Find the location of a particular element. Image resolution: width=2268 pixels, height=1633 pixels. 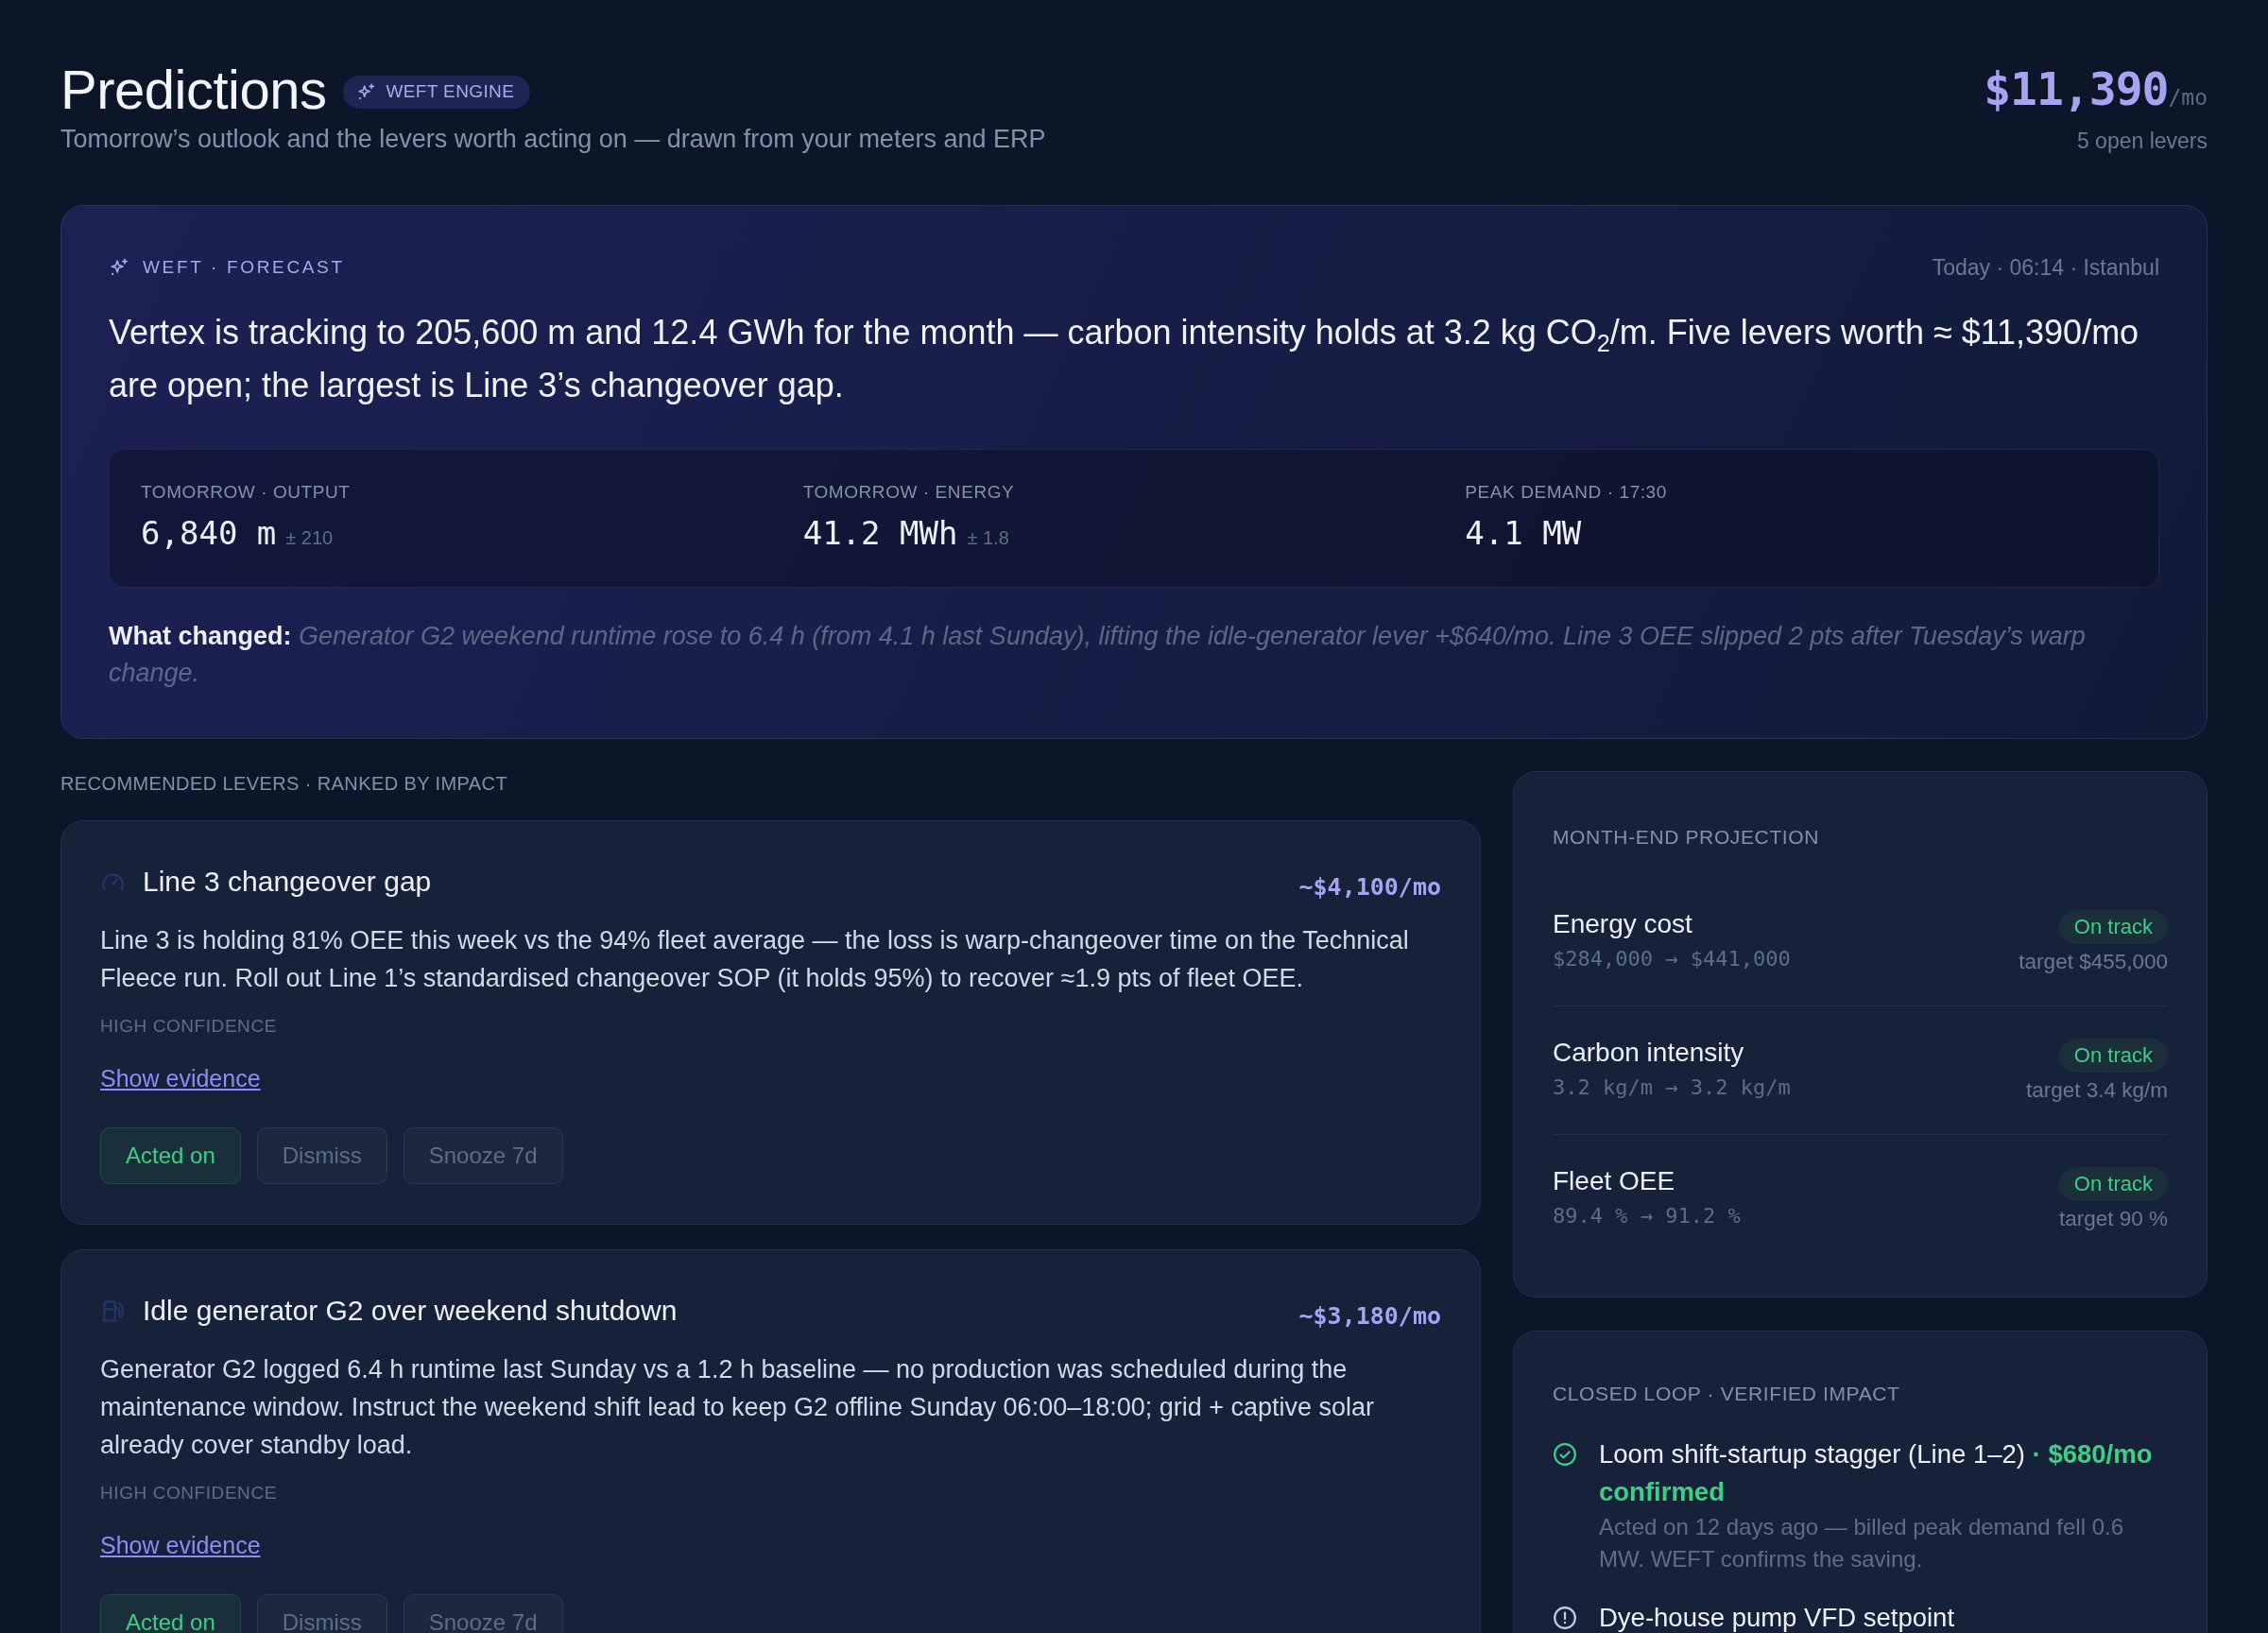

lever-description: Line 3 is holding 81% OEE this week vs the 94% fleet average — the loss is warp-changeover time on the Technical Fleece run. Roll out Line 1’s standardised changeover SOP (it holds 95%) to recover ≈1.9 pts of fleet OEE. is located at coordinates (755, 960).